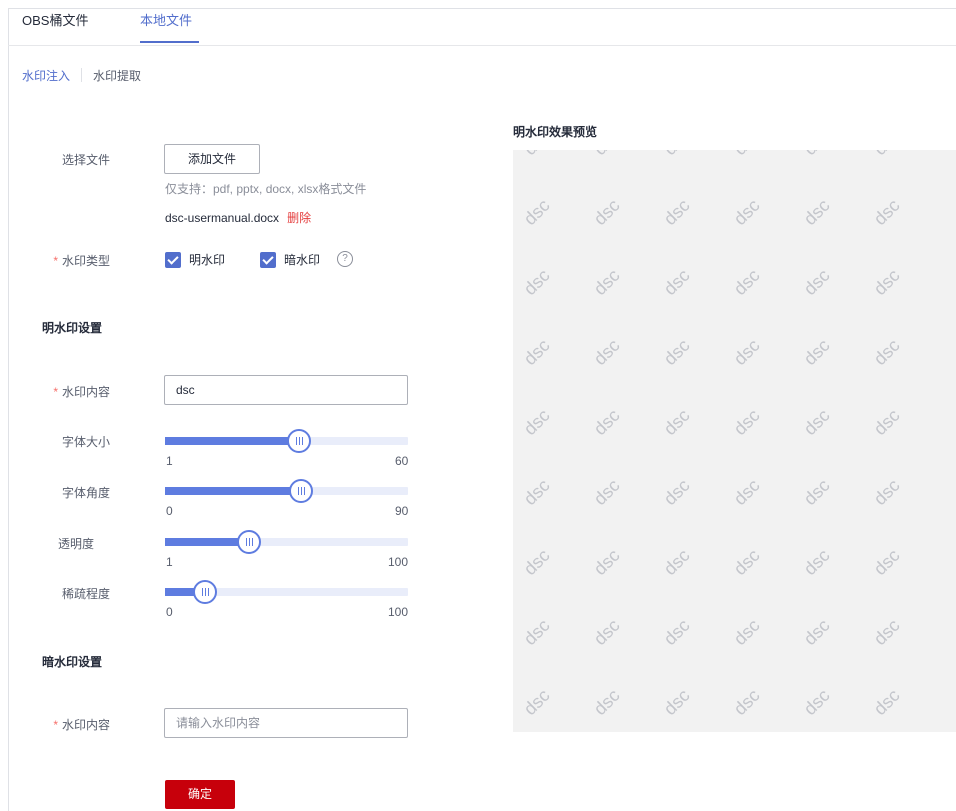 The image size is (956, 811). I want to click on opacity-max: 100, so click(398, 562).